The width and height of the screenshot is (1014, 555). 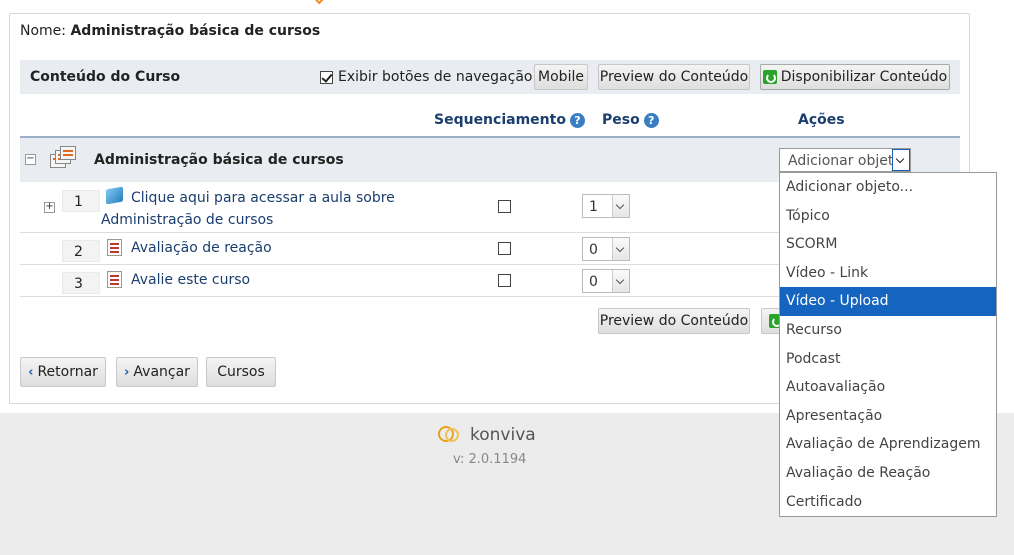 What do you see at coordinates (105, 77) in the screenshot?
I see `toolbar-title: Conteúdo do Curso` at bounding box center [105, 77].